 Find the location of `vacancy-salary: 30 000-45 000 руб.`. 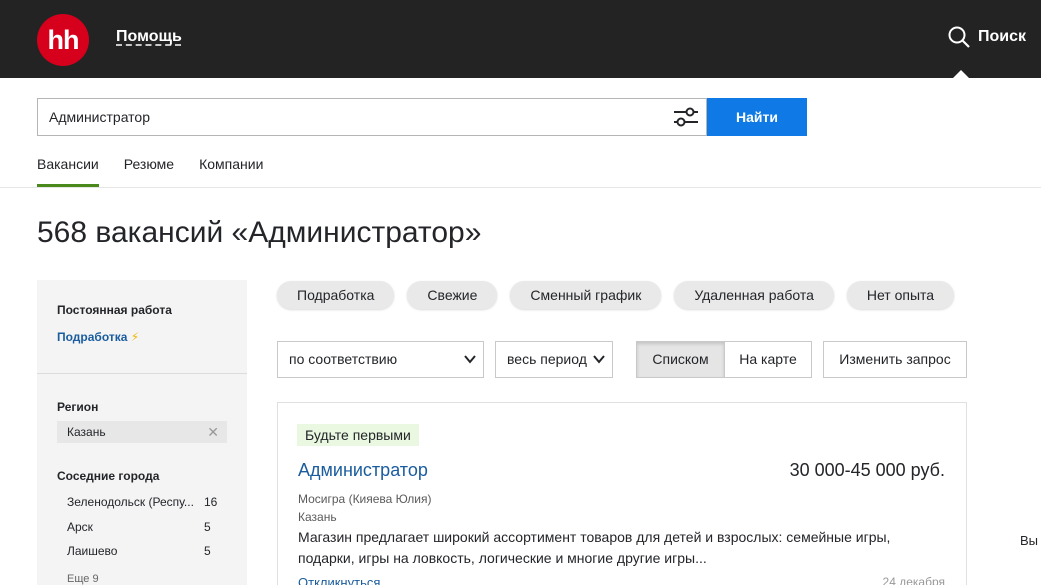

vacancy-salary: 30 000-45 000 руб. is located at coordinates (867, 470).